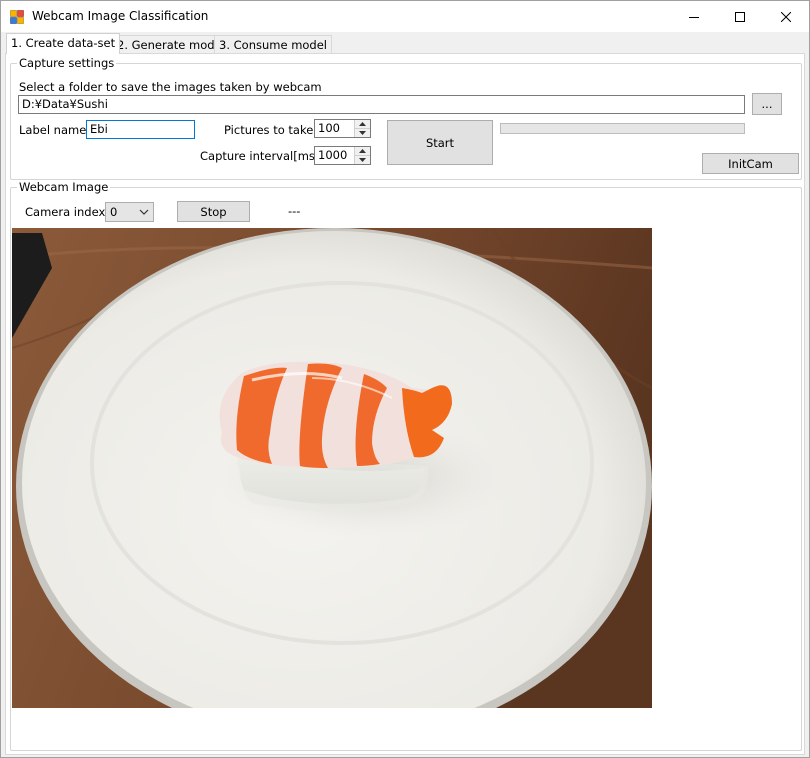 The image size is (810, 758). I want to click on close-button, so click(786, 16).